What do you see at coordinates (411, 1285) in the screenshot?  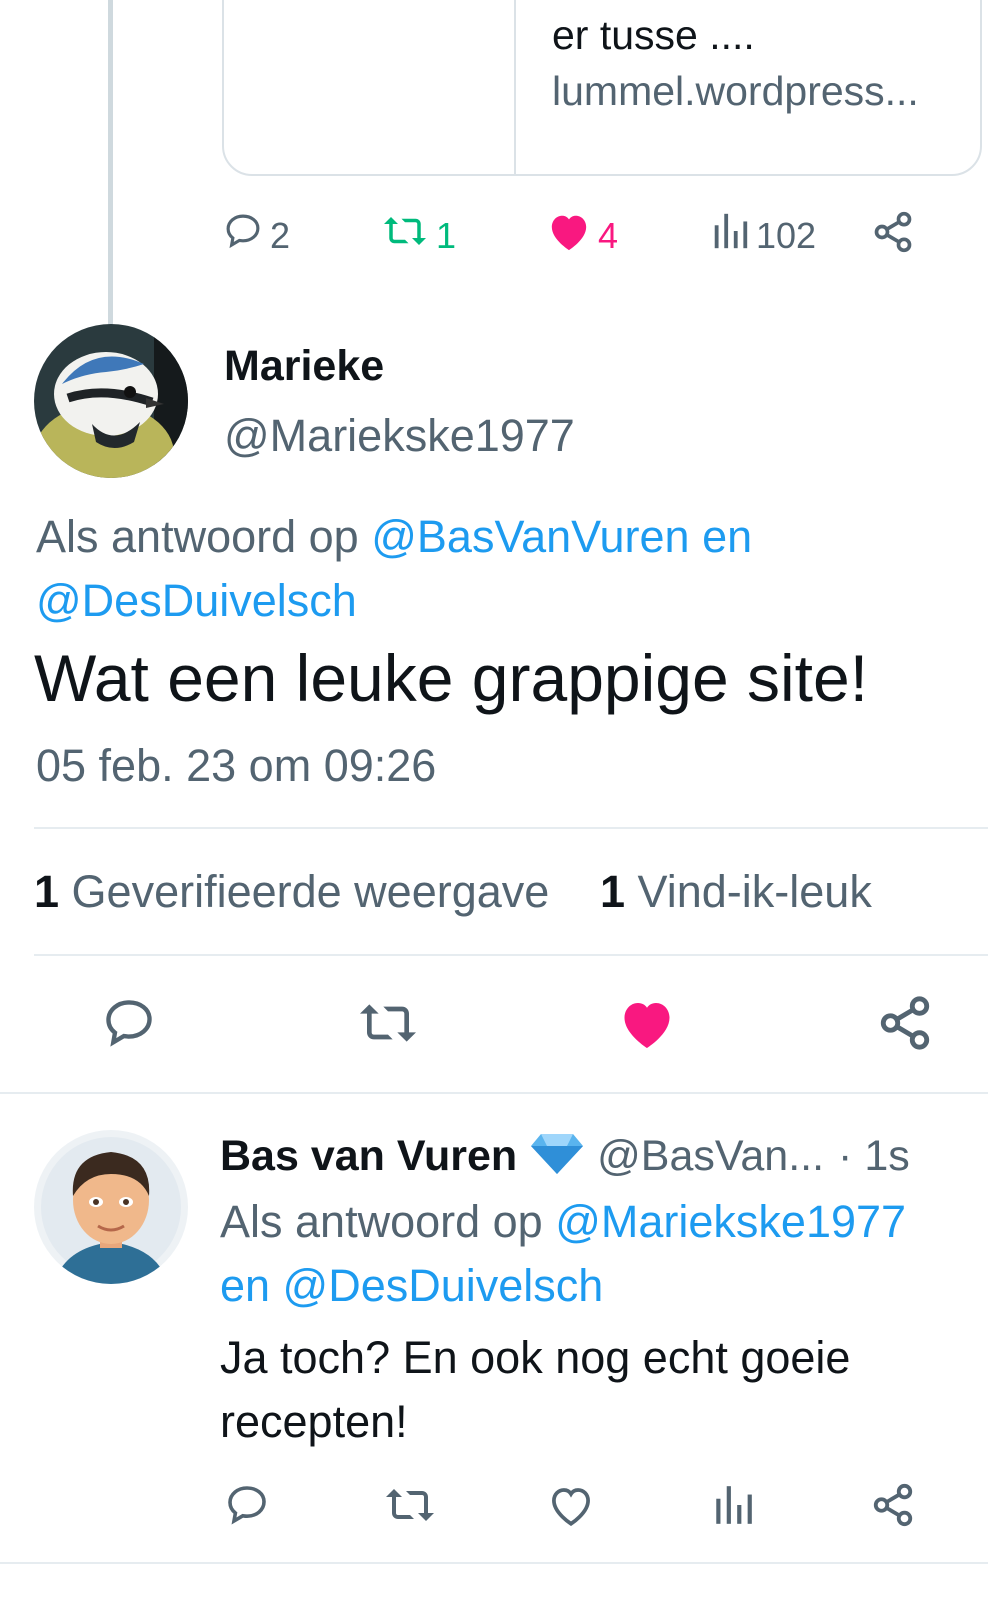 I see `mention-link: en @DesDuivelsch` at bounding box center [411, 1285].